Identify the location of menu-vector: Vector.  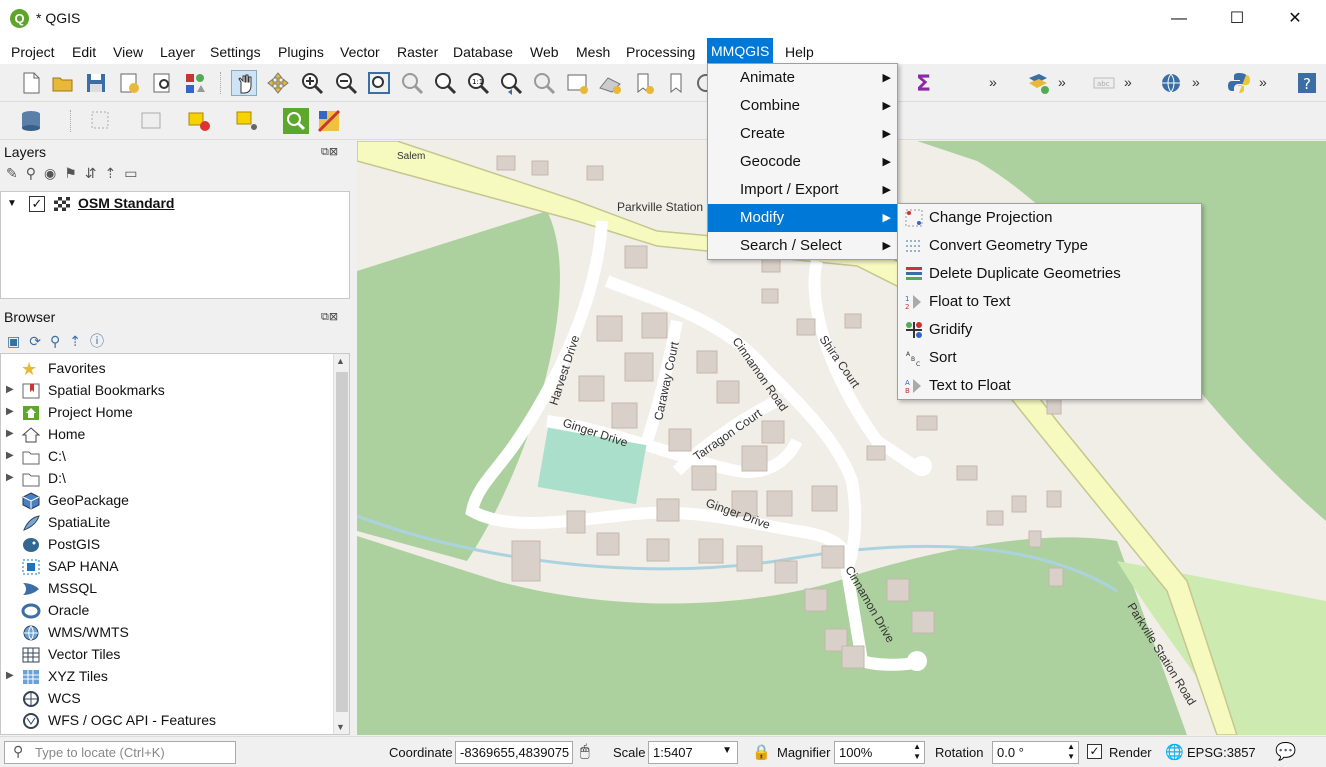
(360, 52).